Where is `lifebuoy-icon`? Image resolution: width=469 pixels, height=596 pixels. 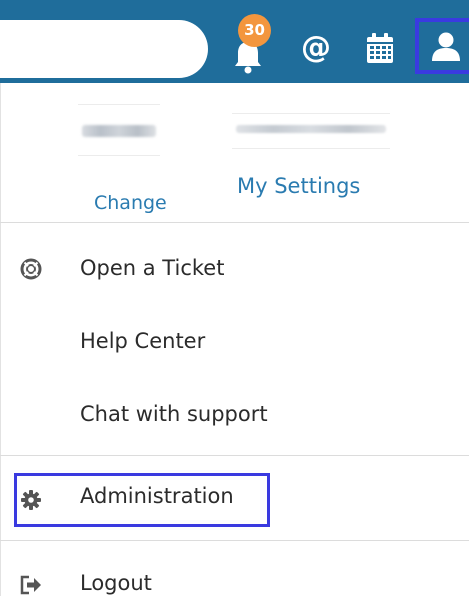
lifebuoy-icon is located at coordinates (31, 269).